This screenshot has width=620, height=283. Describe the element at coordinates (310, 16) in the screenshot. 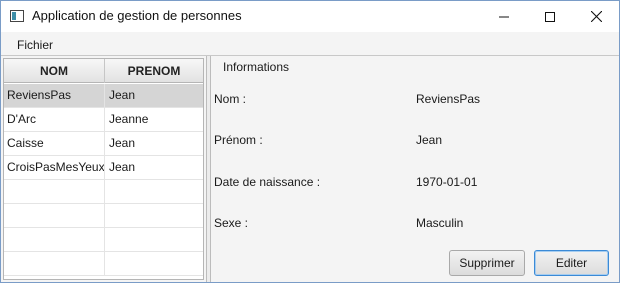

I see `title-bar: Application de gestion de personnes` at that location.